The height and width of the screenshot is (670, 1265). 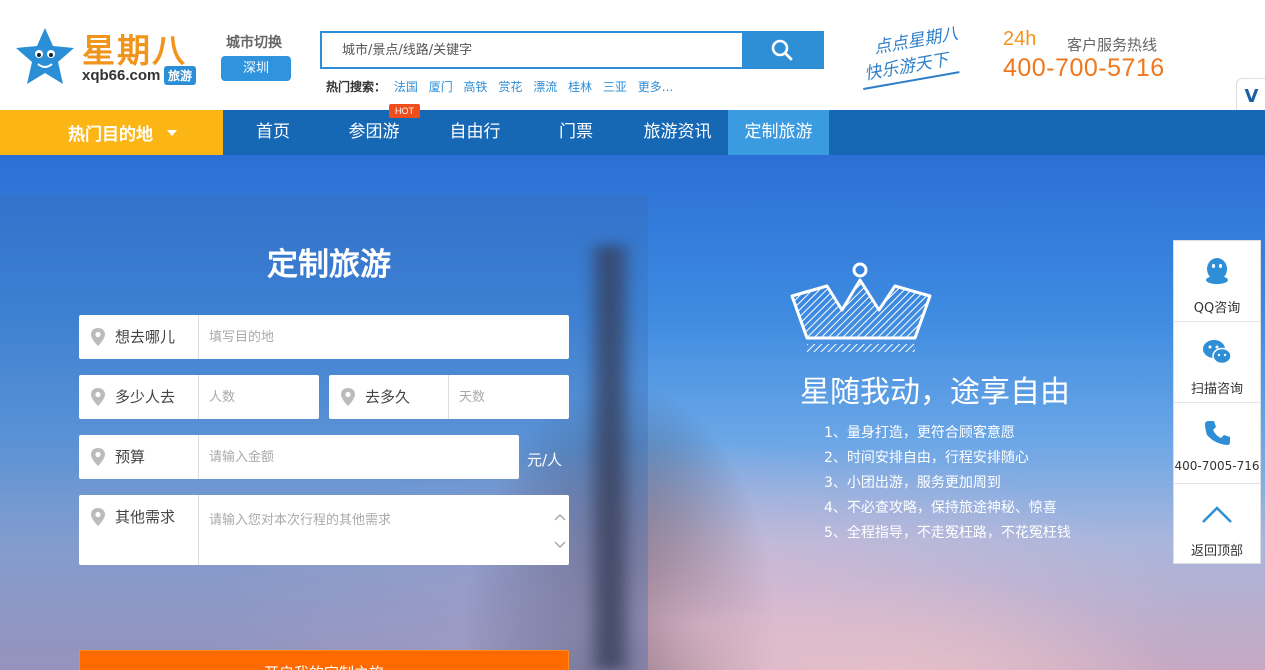 What do you see at coordinates (1217, 433) in the screenshot?
I see `phone-icon` at bounding box center [1217, 433].